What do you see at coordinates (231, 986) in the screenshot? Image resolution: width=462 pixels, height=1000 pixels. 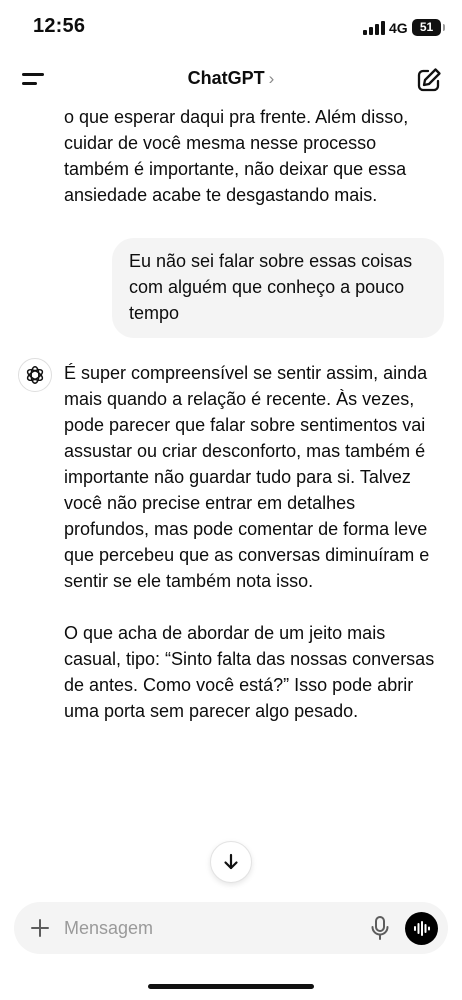 I see `home-indicator` at bounding box center [231, 986].